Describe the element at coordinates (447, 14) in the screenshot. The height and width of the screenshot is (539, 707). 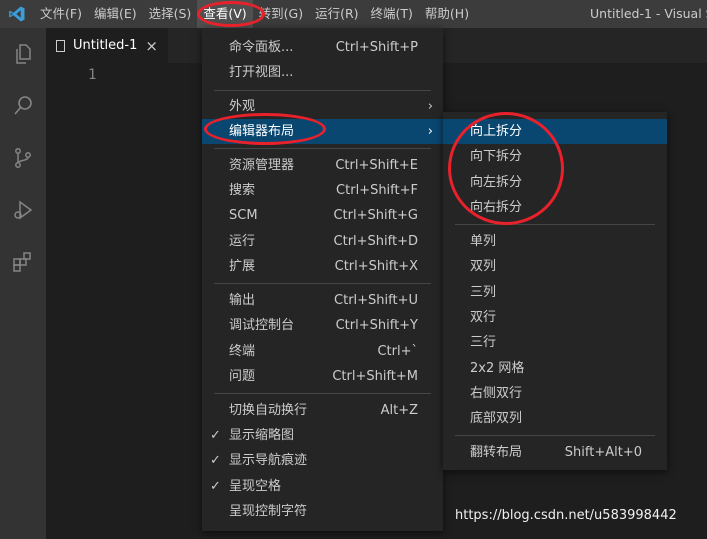
I see `menu-help: 帮助(H)` at that location.